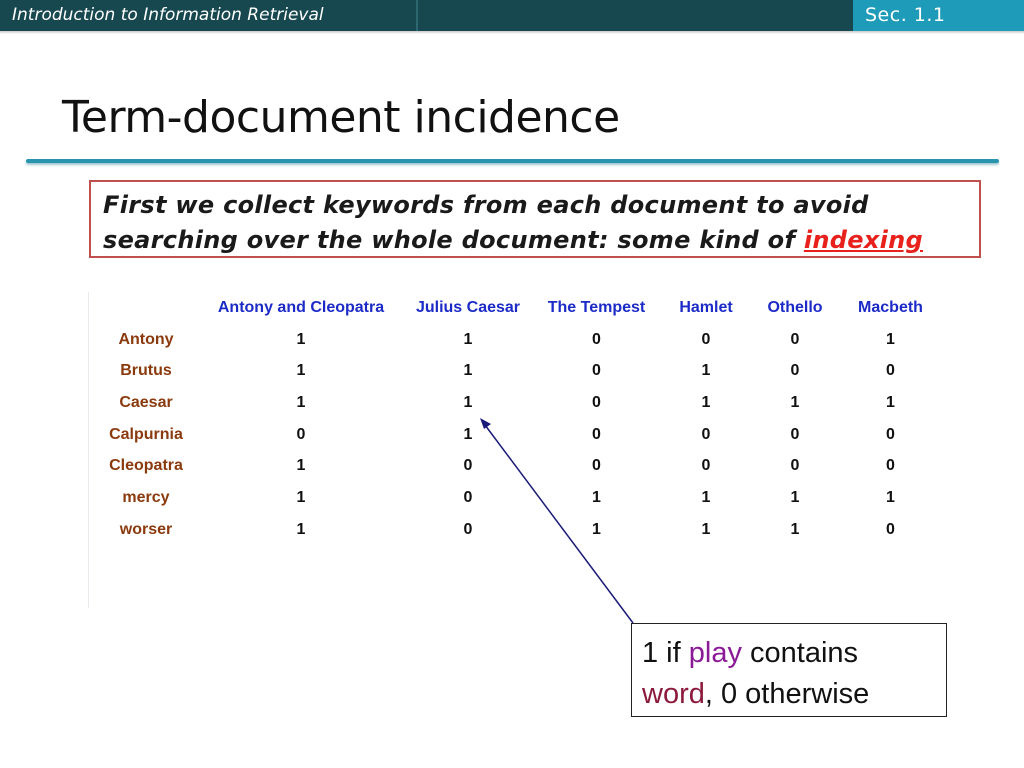  I want to click on column-header: Julius Caesar, so click(468, 307).